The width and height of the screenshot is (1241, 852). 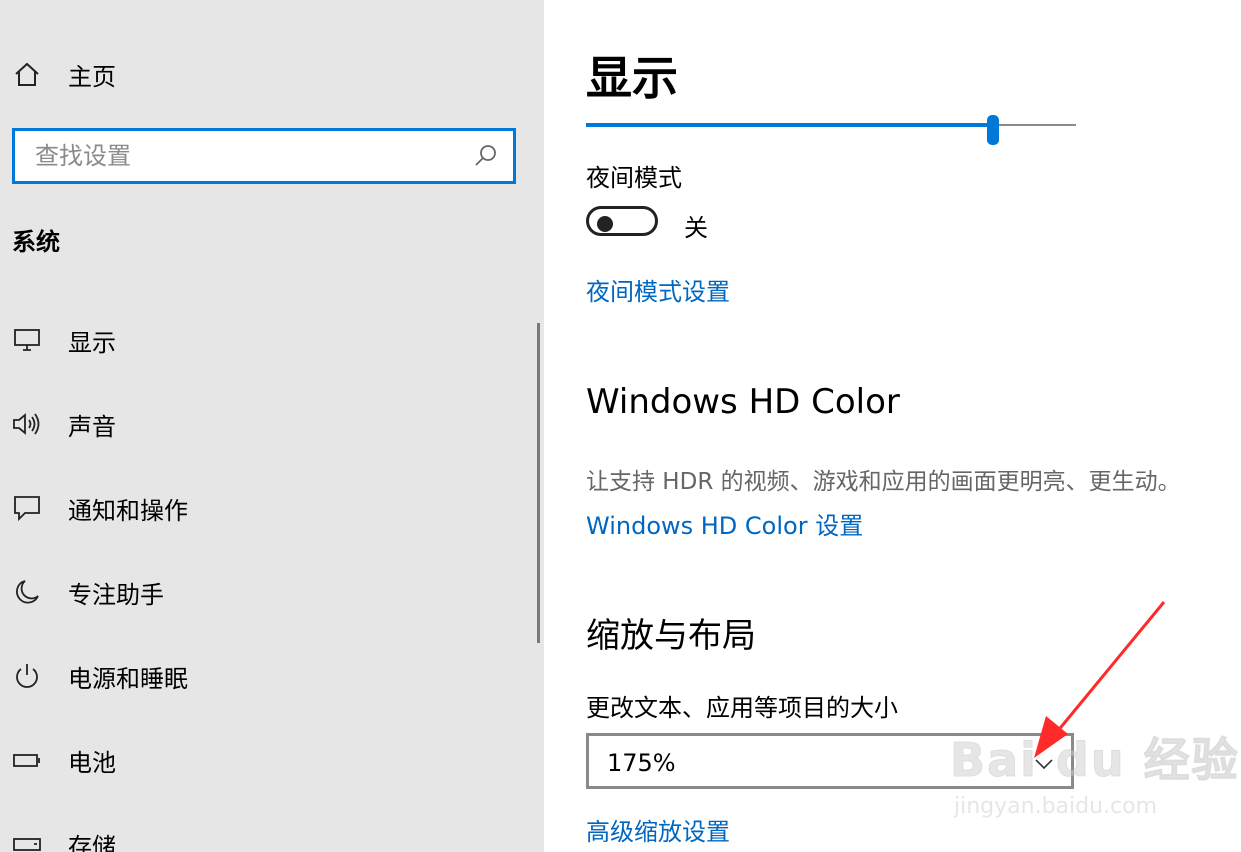 What do you see at coordinates (265, 827) in the screenshot?
I see `sidebar-item-storage: 存储` at bounding box center [265, 827].